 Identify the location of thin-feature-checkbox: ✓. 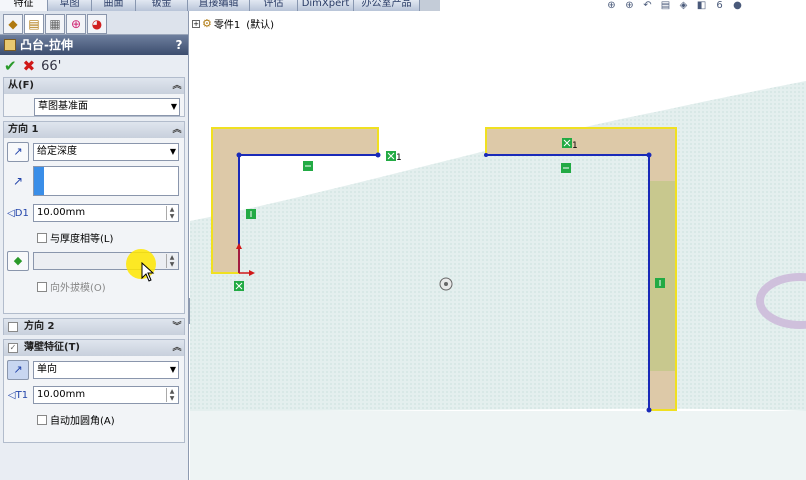
(13, 348).